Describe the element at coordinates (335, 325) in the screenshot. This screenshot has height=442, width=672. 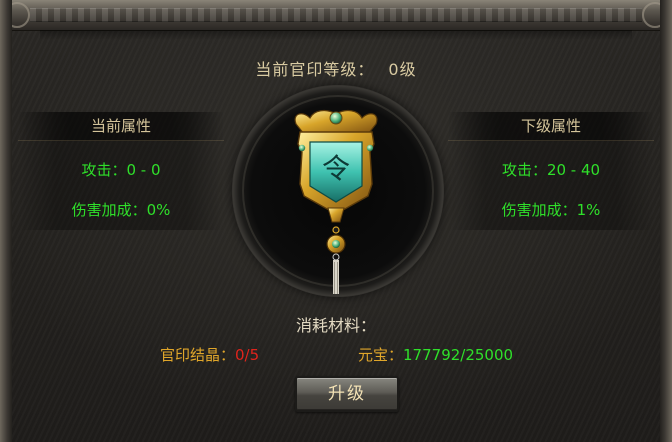
I see `cost-materials-title: 消耗材料：` at that location.